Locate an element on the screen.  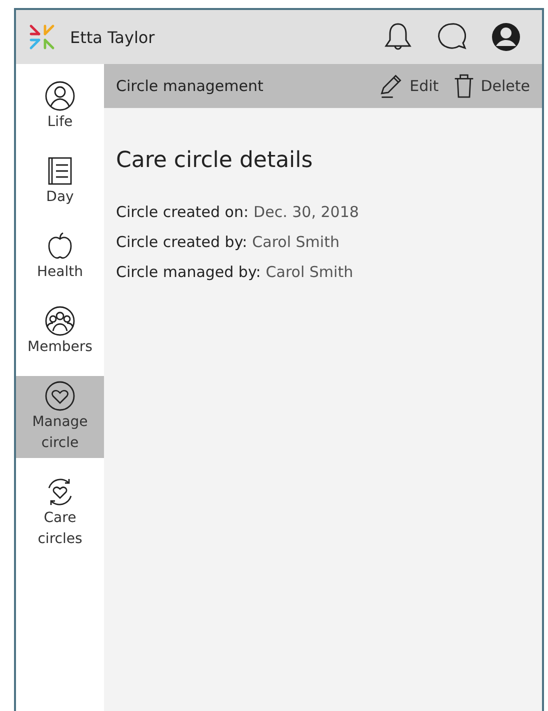
nav-item: Health is located at coordinates (60, 256).